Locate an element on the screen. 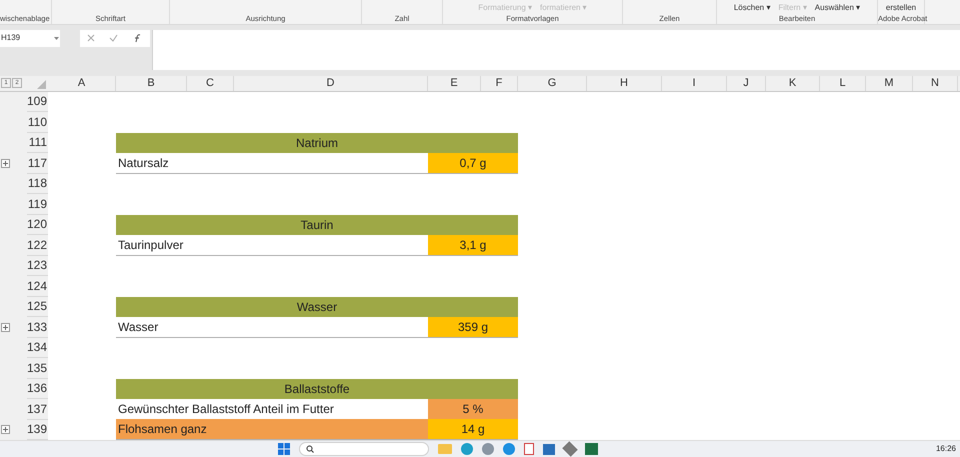  column-header: D is located at coordinates (331, 83).